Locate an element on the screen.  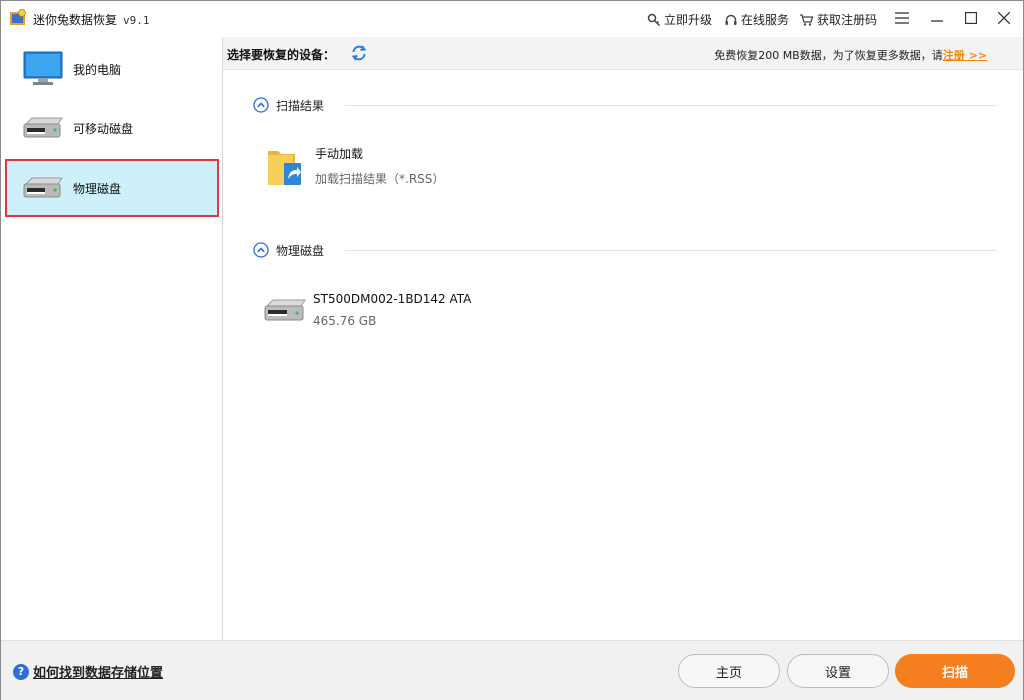
manual-load-entry: 手动加载 加载扫描结果（*.RSS） is located at coordinates (354, 167).